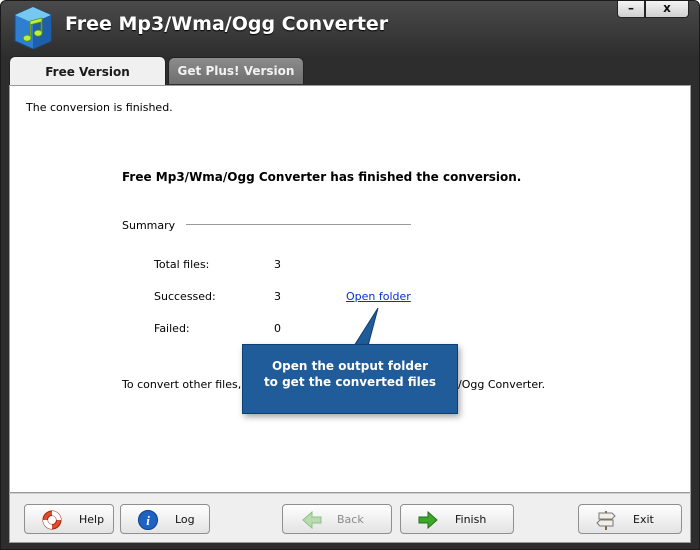  I want to click on successed-label: Successed:, so click(185, 296).